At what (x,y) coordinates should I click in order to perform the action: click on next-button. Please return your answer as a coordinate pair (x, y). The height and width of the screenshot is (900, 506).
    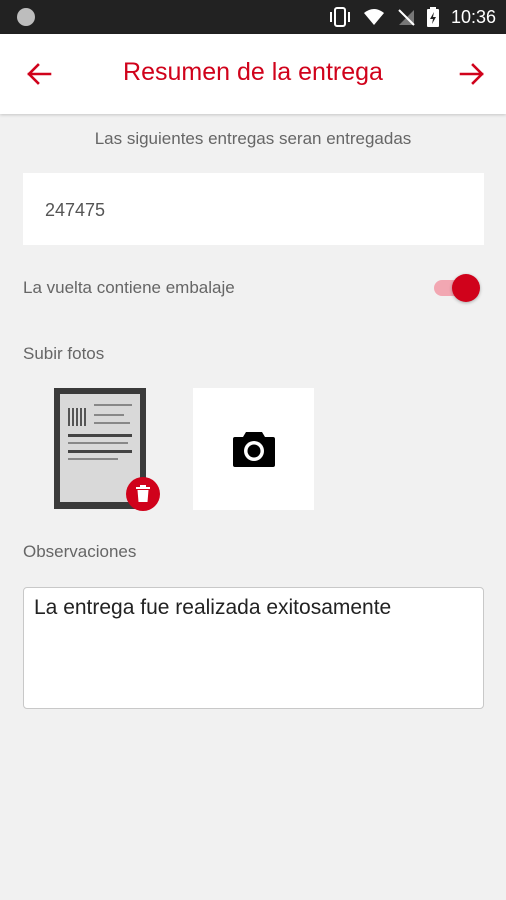
    Looking at the image, I should click on (472, 74).